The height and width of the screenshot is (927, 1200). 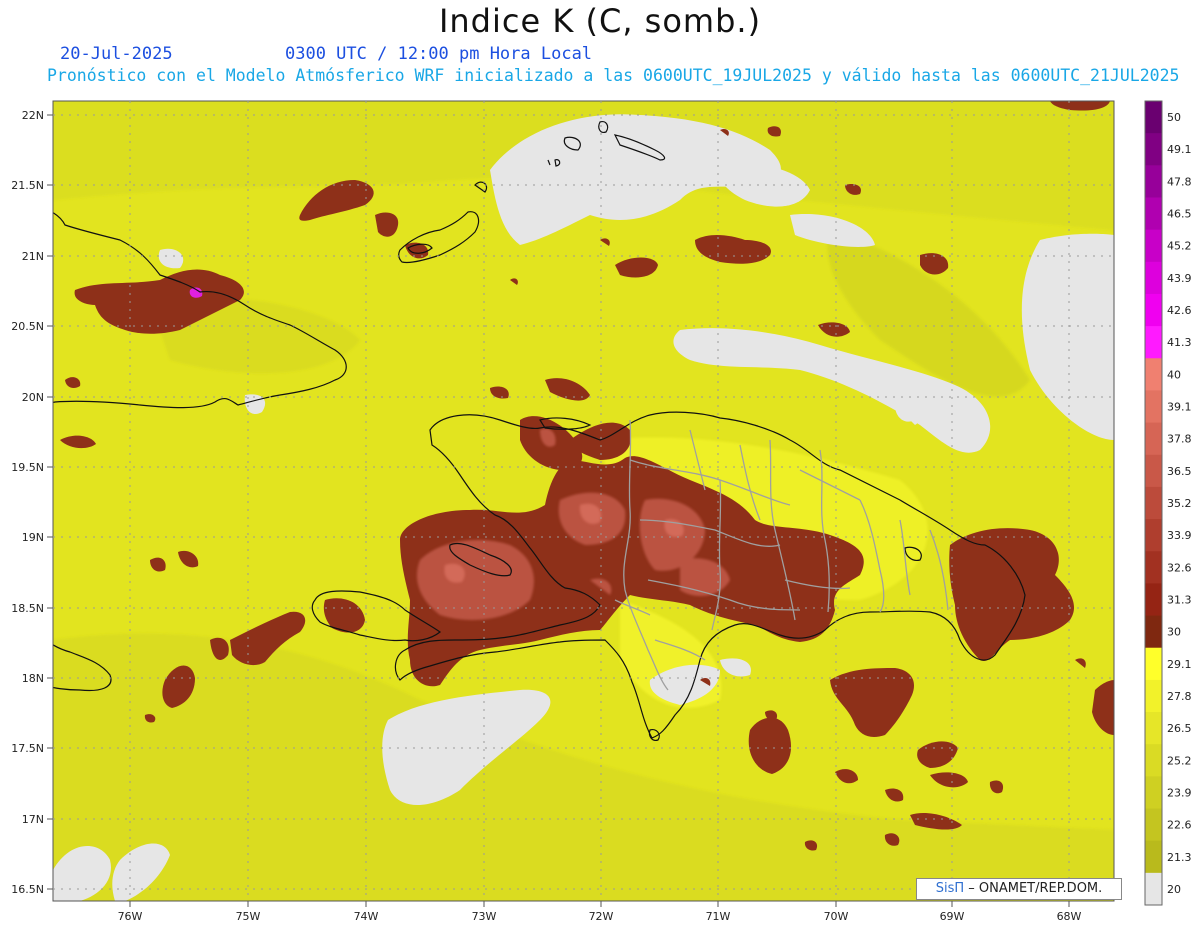 What do you see at coordinates (1179, 728) in the screenshot?
I see `colorbar-label: 26.5` at bounding box center [1179, 728].